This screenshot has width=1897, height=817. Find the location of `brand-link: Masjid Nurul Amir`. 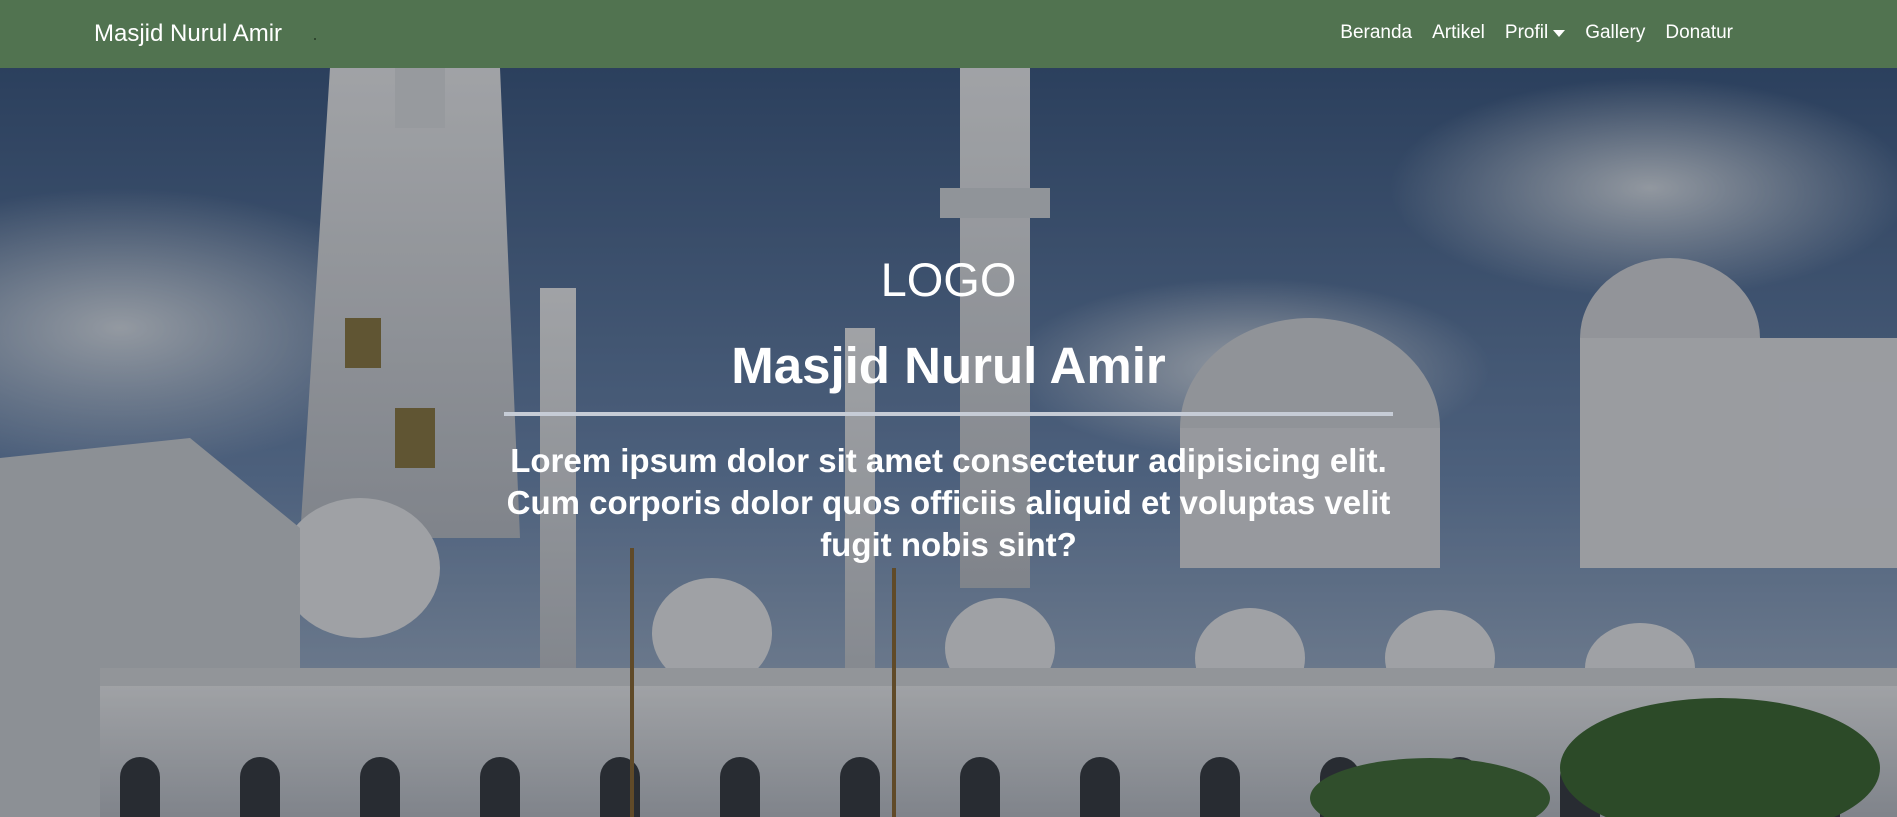

brand-link: Masjid Nurul Amir is located at coordinates (188, 34).